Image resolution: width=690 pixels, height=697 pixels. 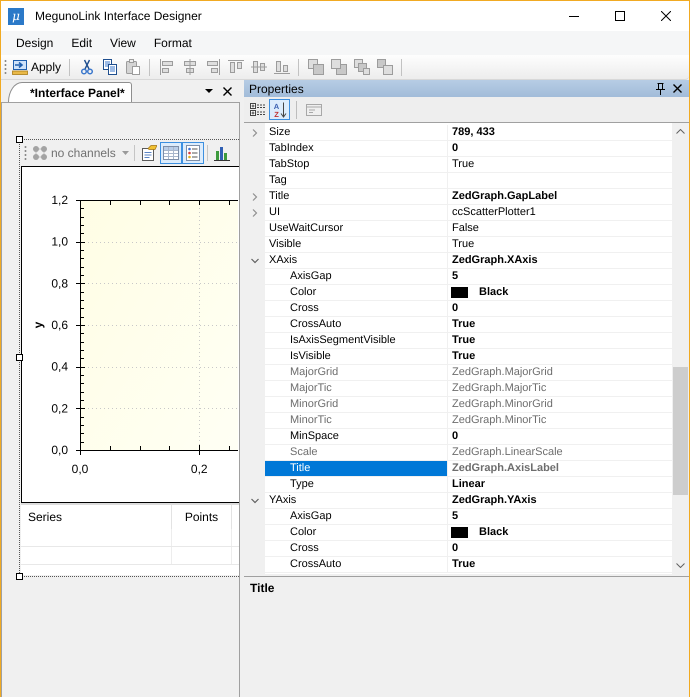 I want to click on property-name: TabIndex, so click(x=356, y=148).